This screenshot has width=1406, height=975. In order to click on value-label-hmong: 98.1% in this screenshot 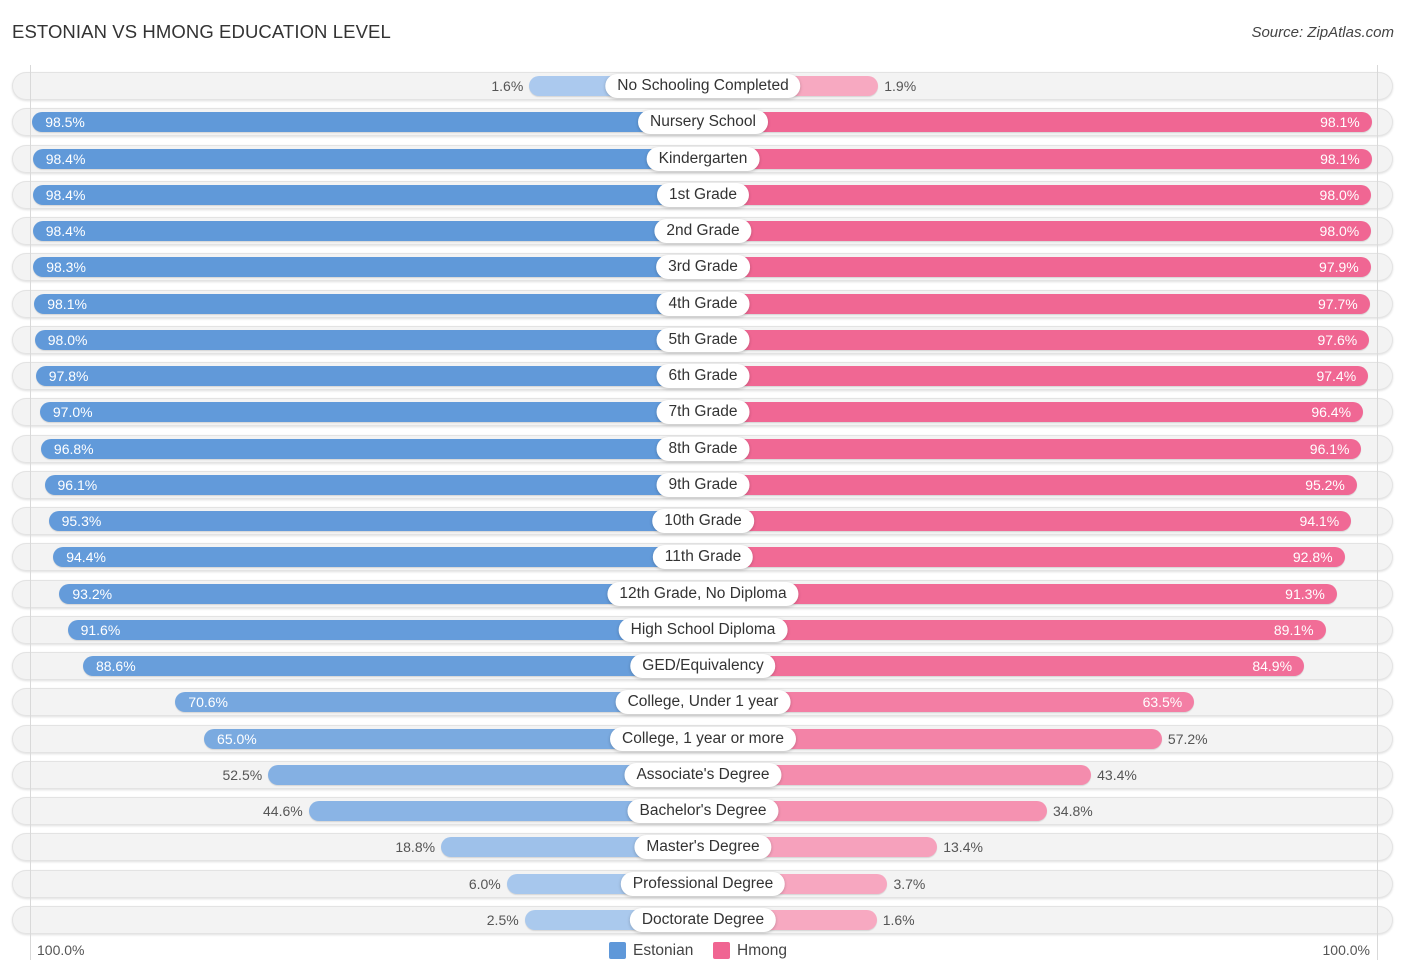, I will do `click(1340, 158)`.